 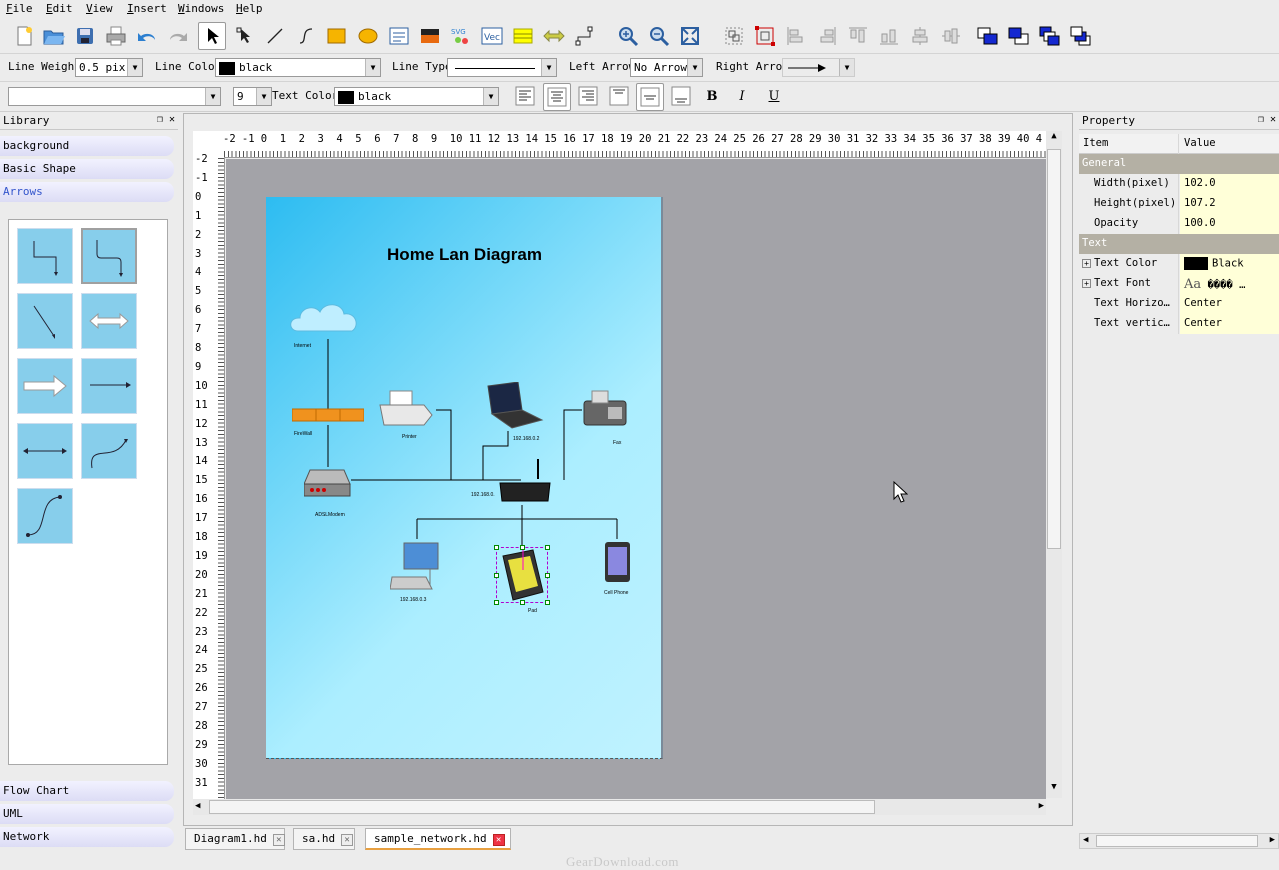 What do you see at coordinates (742, 96) in the screenshot?
I see `italic-button: I` at bounding box center [742, 96].